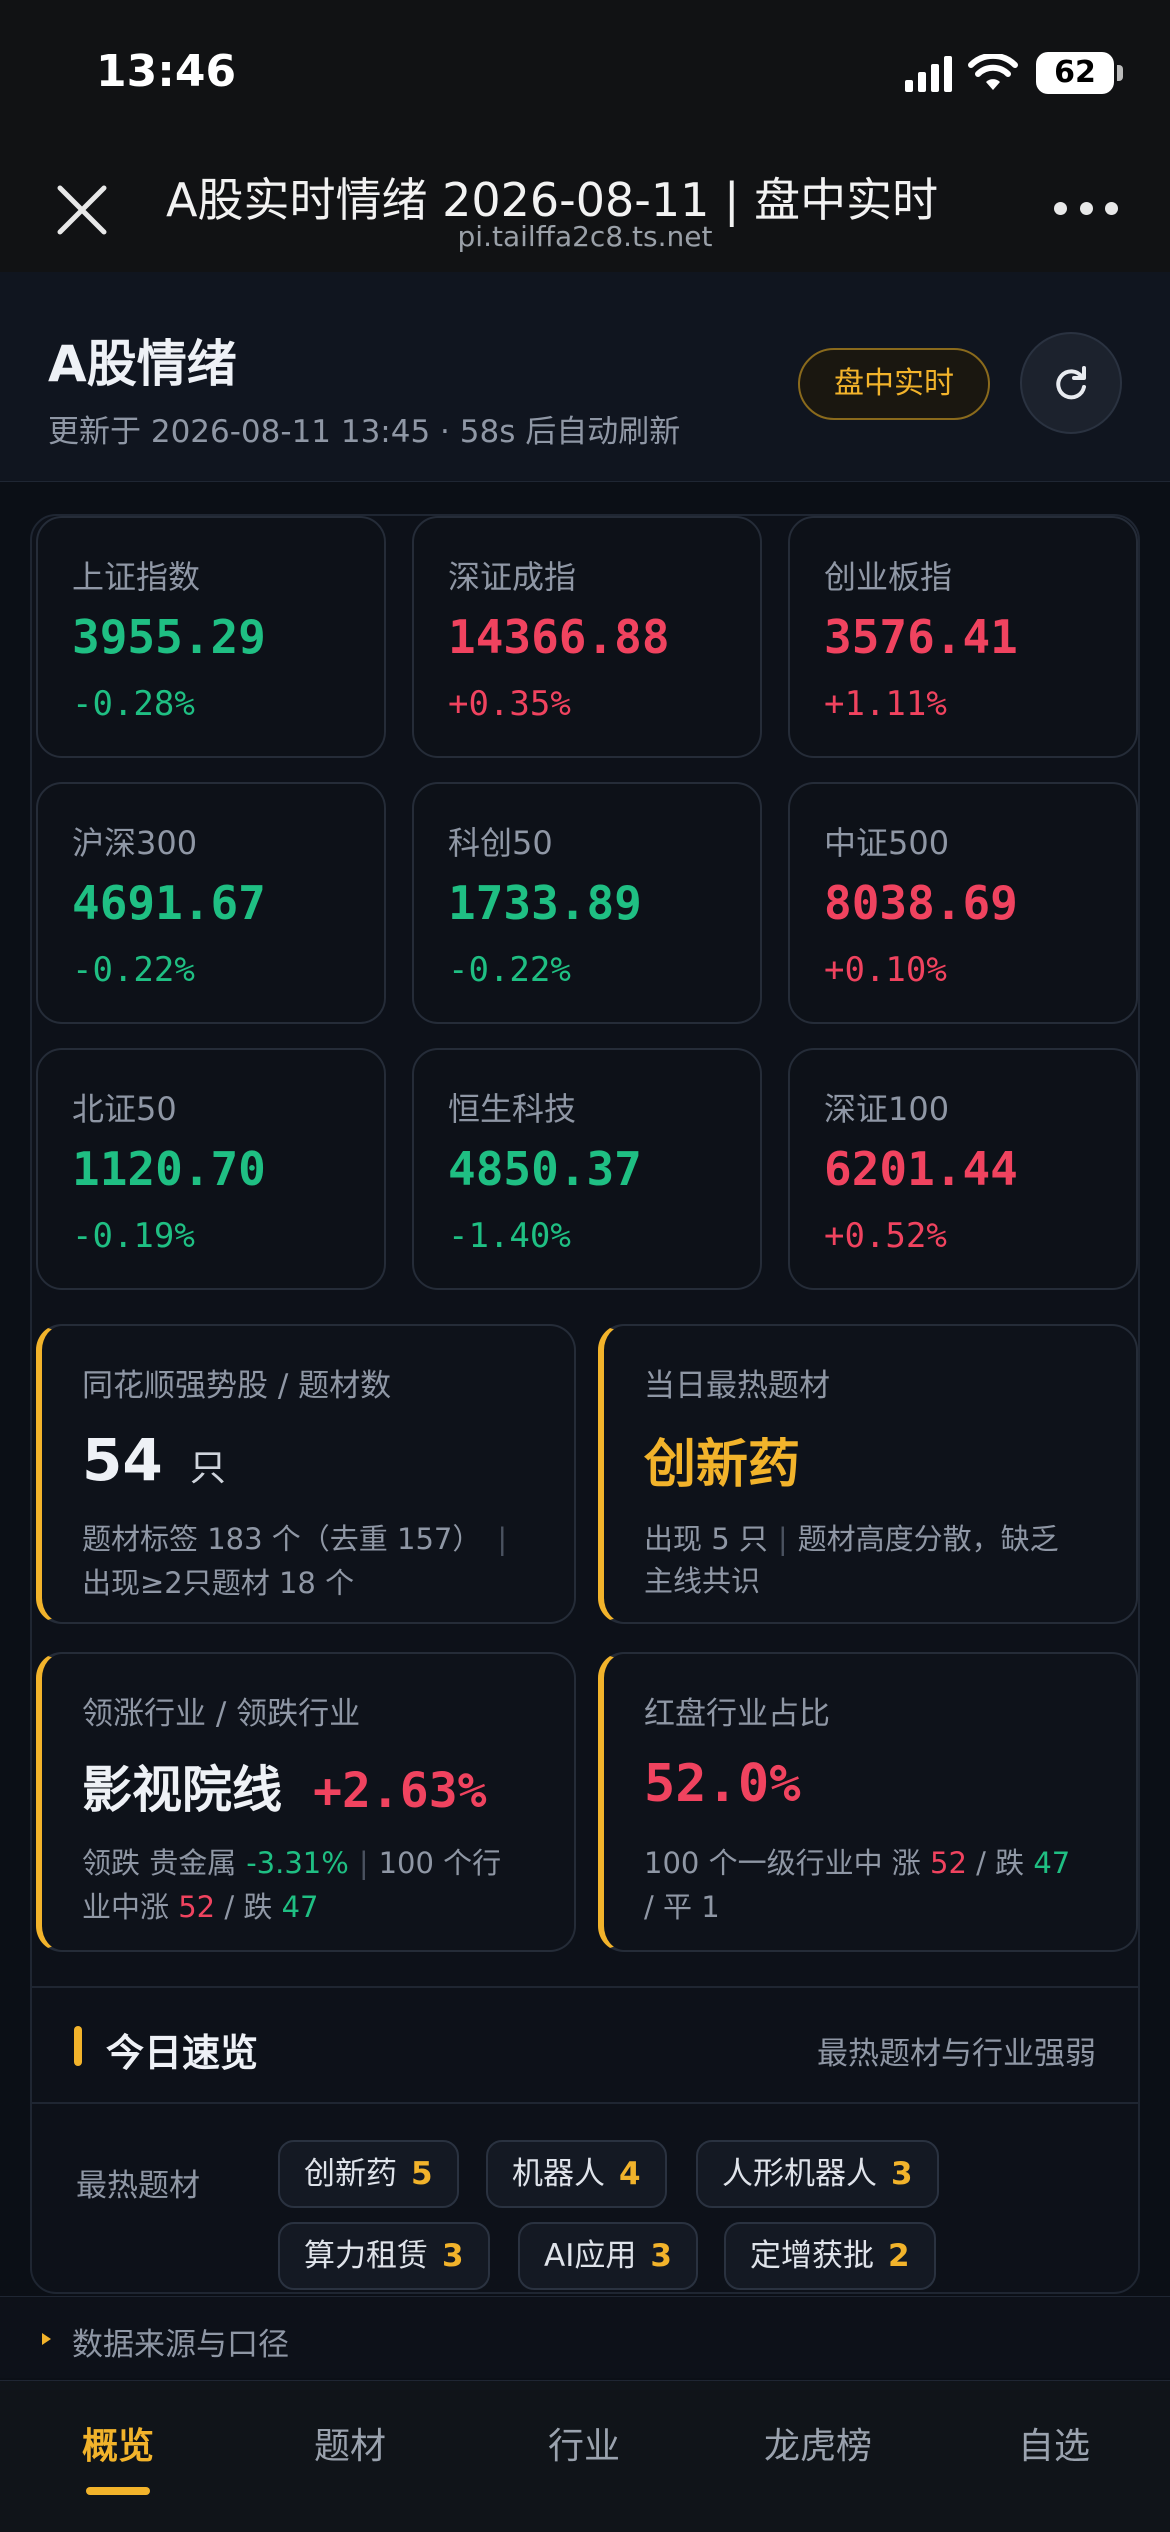 The height and width of the screenshot is (2532, 1170). I want to click on hot-theme-line2: 主线共识, so click(702, 1581).